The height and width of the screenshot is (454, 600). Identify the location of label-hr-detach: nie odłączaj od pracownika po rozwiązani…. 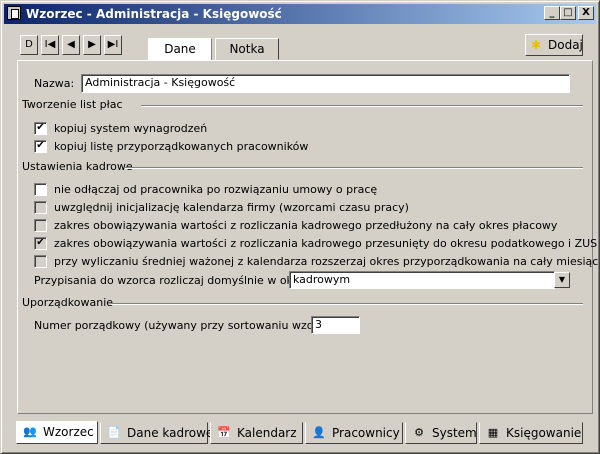
(216, 189).